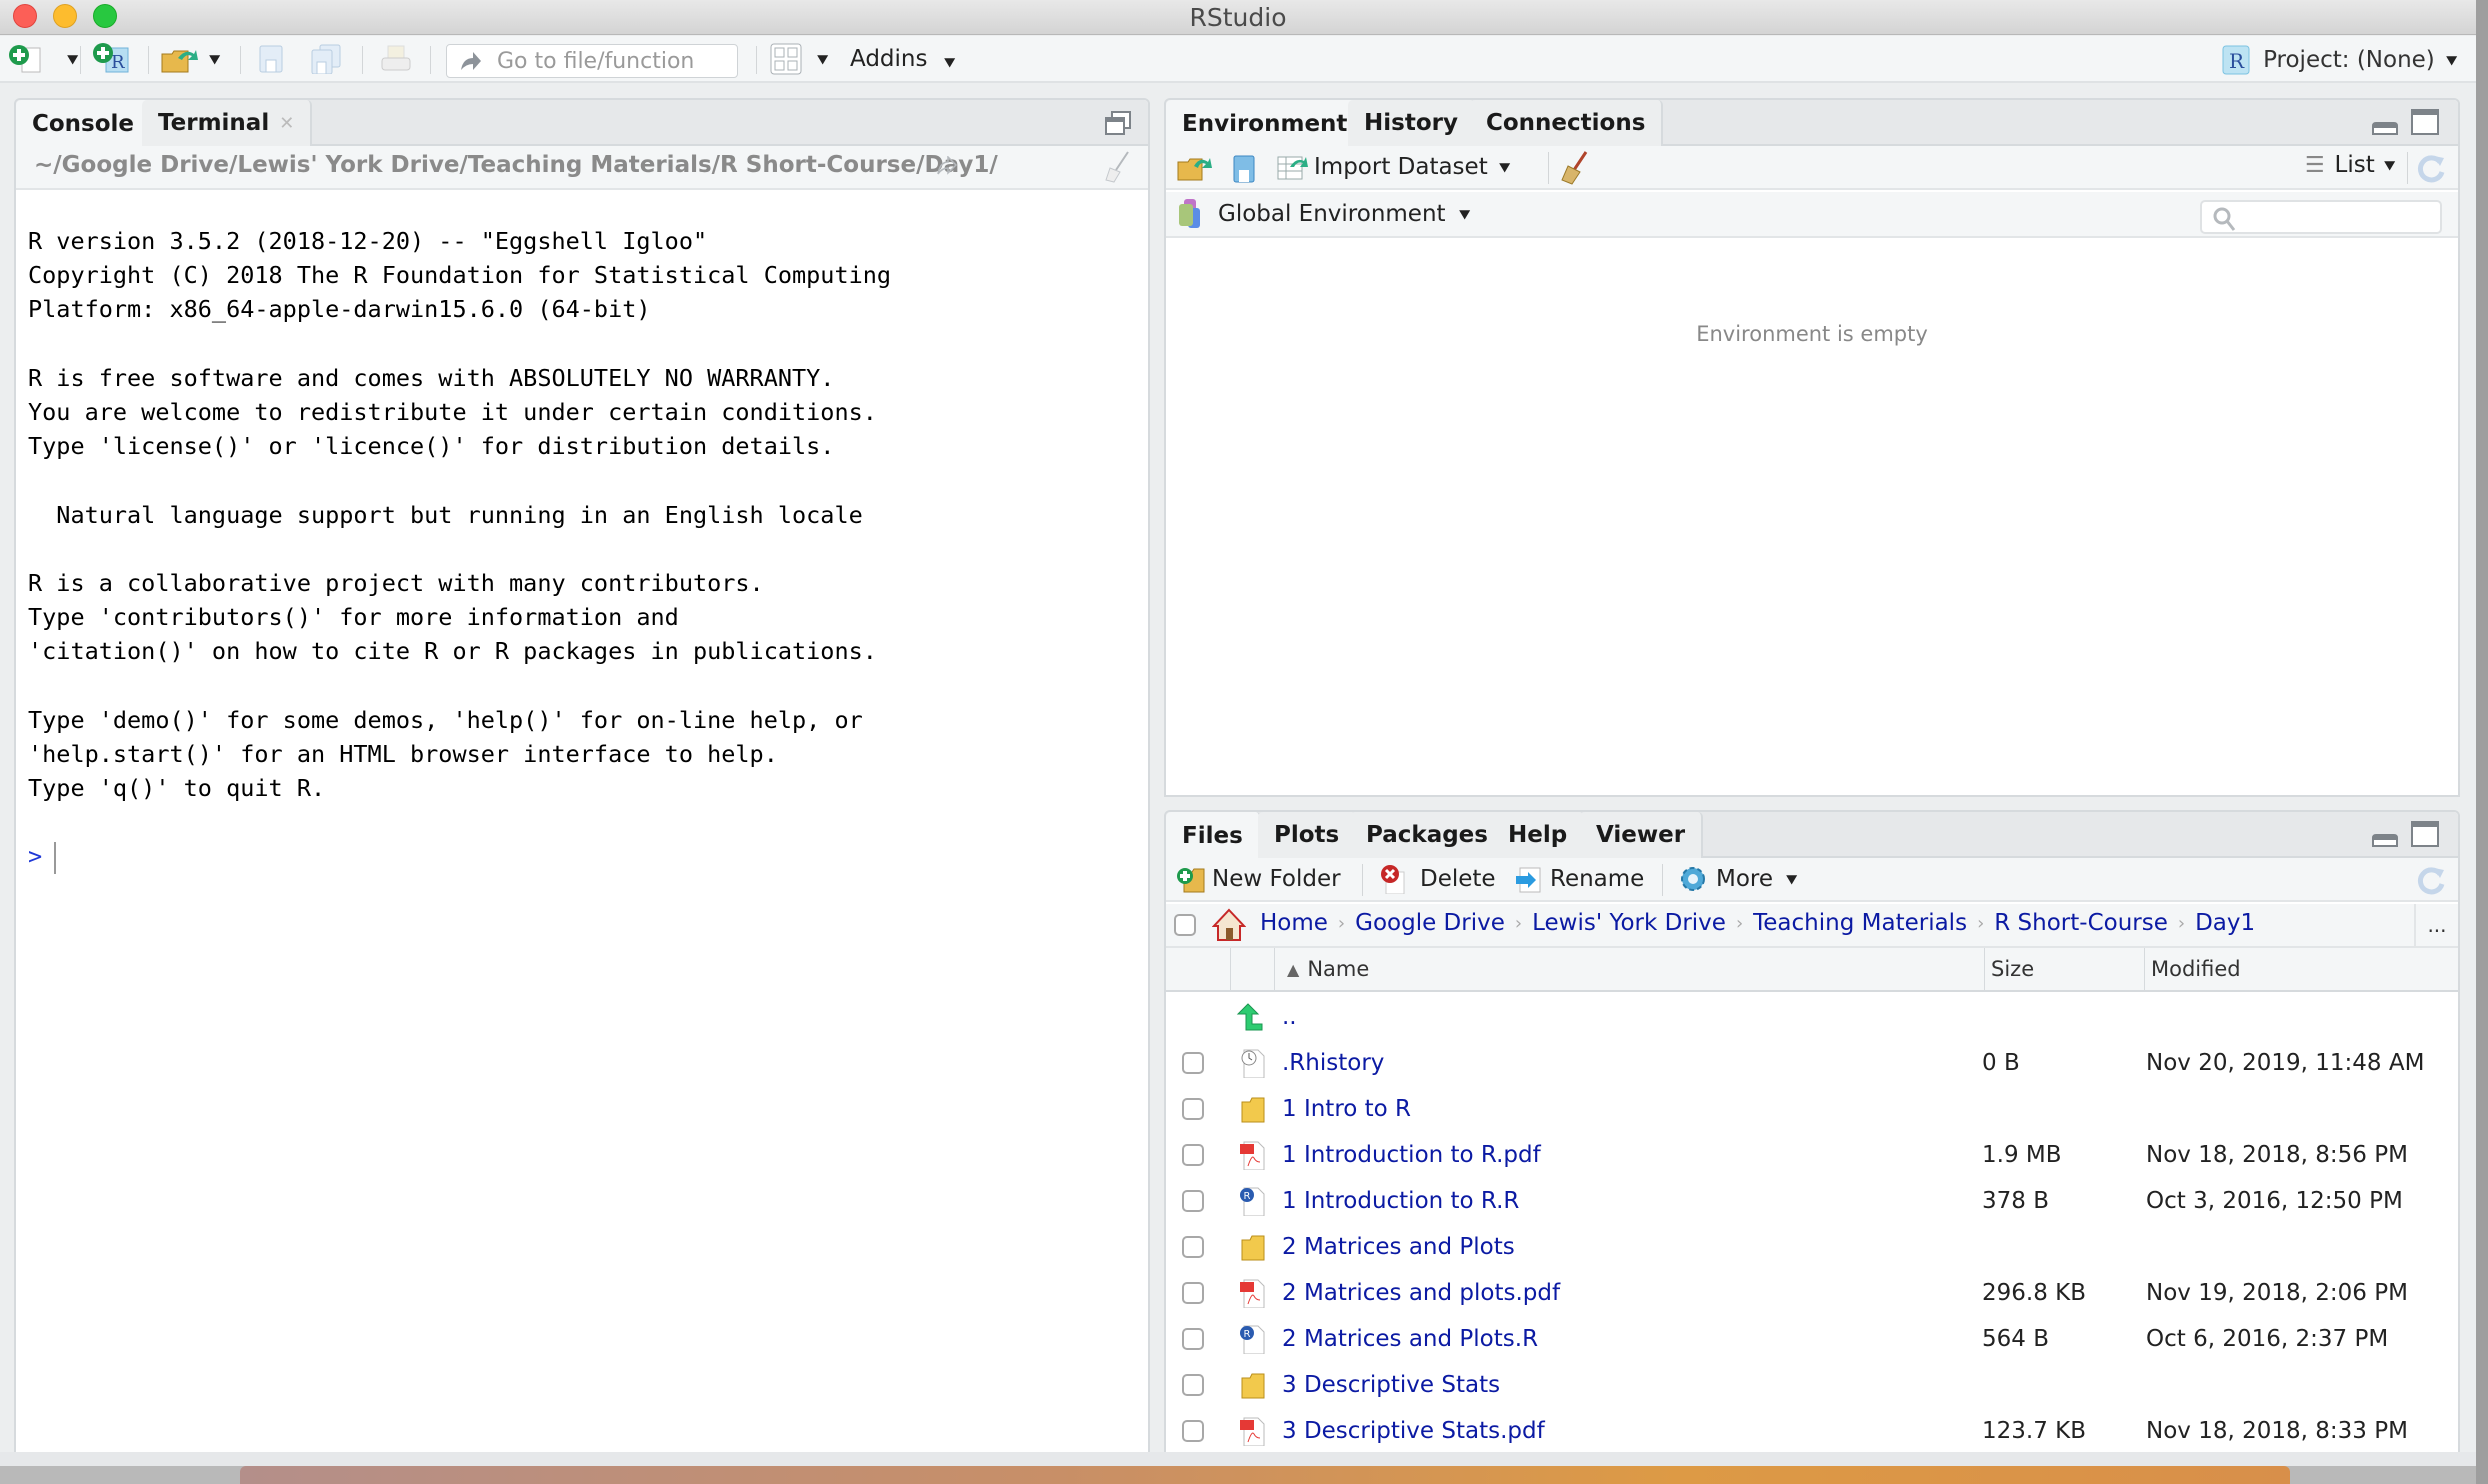  I want to click on gear-icon, so click(1693, 879).